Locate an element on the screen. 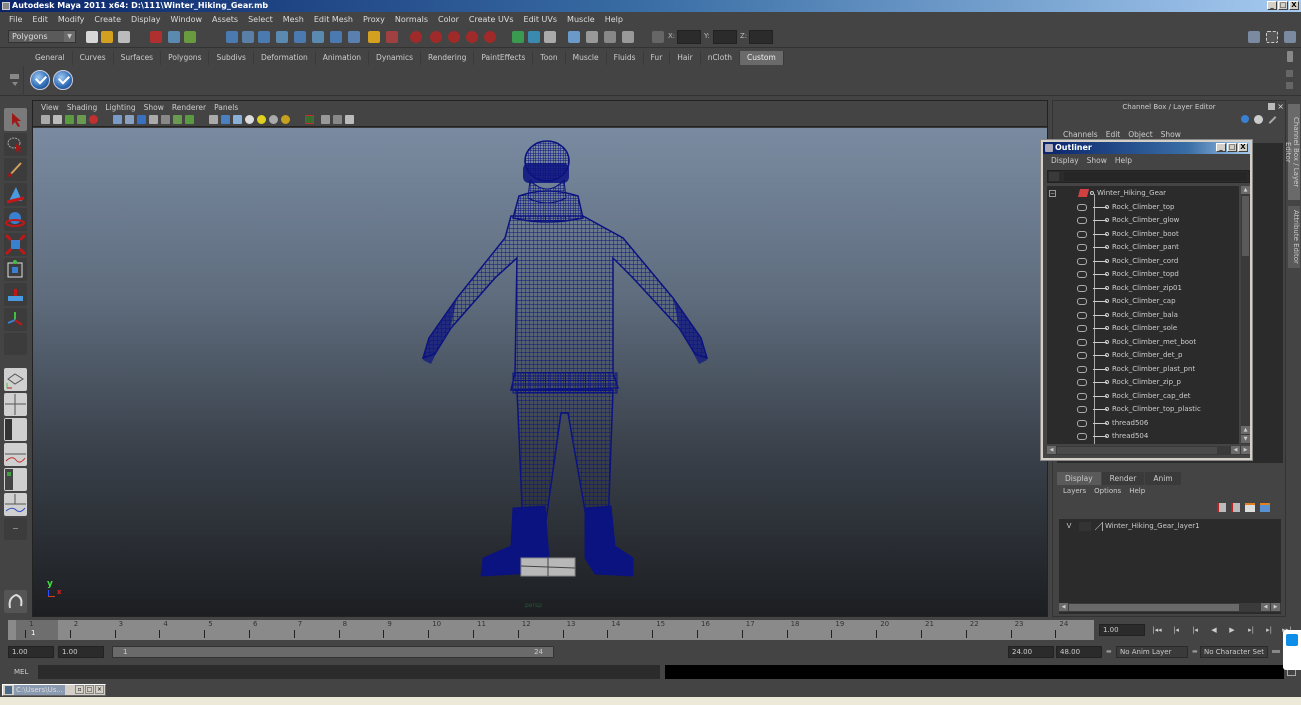  start-time-field: 1.00 is located at coordinates (31, 652).